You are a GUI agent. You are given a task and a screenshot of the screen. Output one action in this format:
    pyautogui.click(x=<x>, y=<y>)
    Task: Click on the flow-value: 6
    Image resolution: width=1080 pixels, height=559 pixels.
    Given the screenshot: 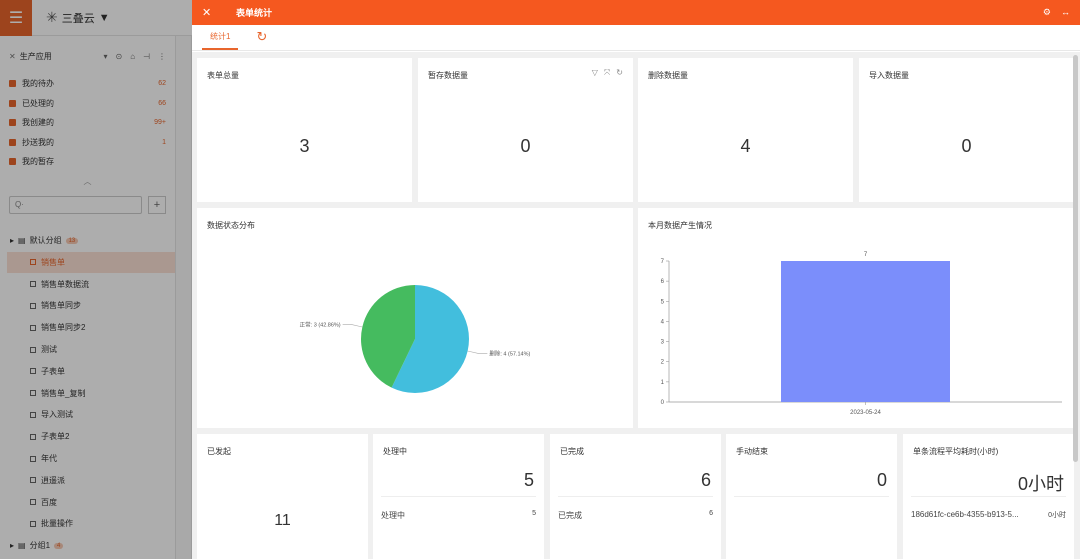 What is the action you would take?
    pyautogui.click(x=705, y=480)
    